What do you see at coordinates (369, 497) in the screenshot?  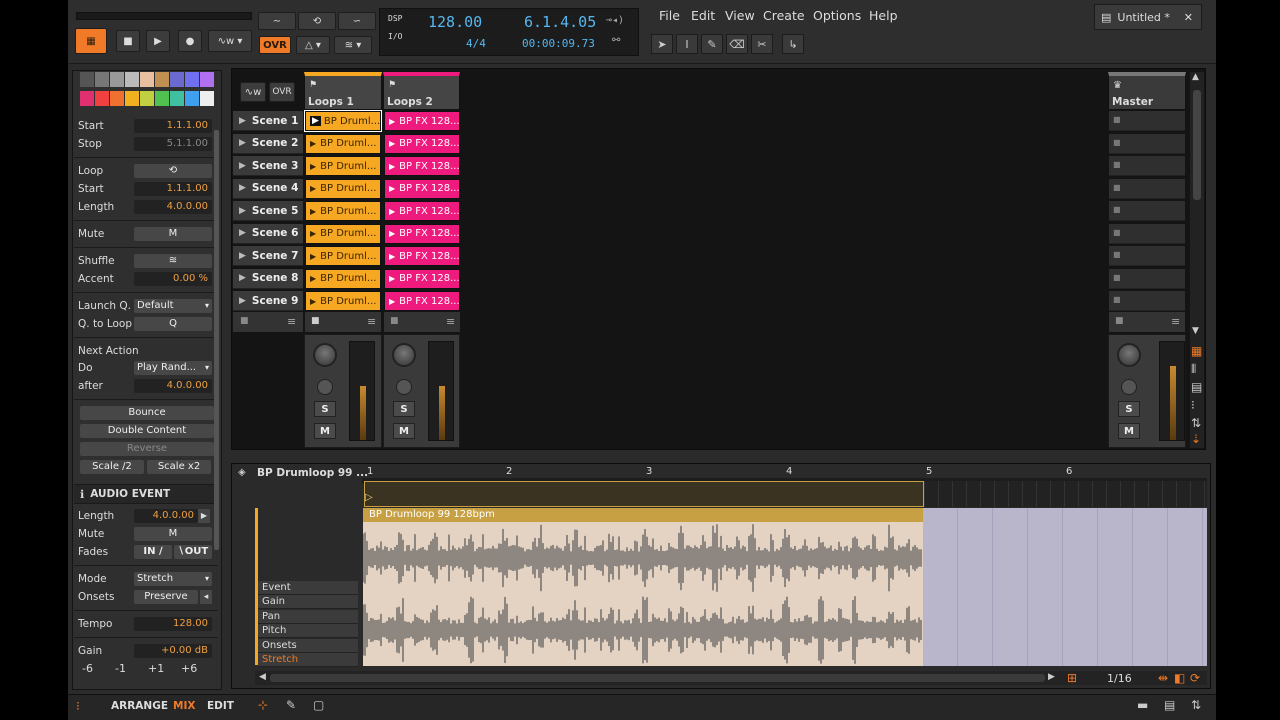 I see `play-start-marker-icon: ▷` at bounding box center [369, 497].